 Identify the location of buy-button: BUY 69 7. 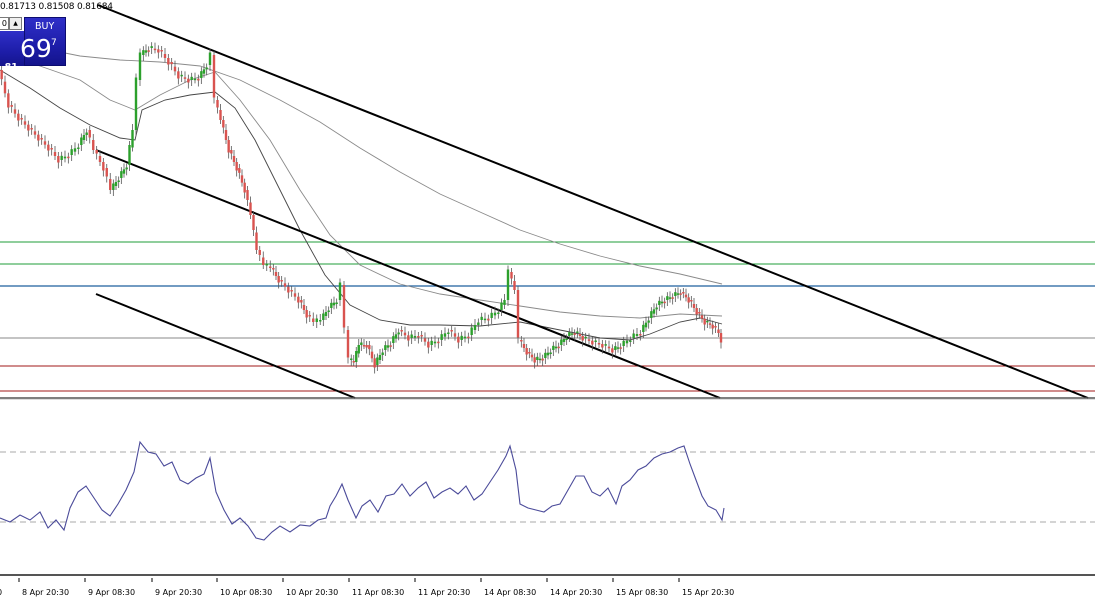
(43, 41).